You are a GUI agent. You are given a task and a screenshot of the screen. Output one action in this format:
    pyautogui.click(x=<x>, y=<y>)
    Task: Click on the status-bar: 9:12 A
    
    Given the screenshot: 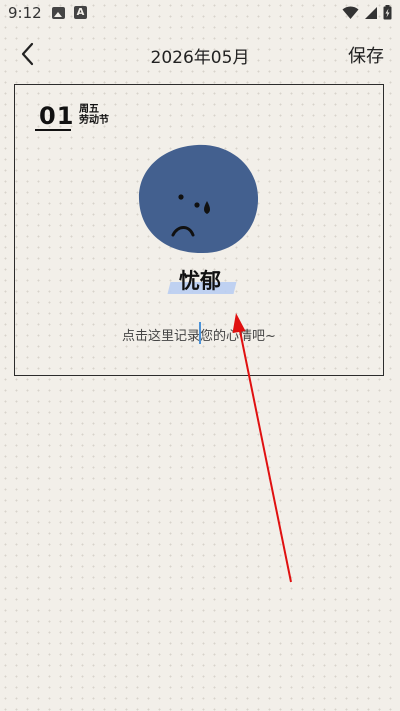 What is the action you would take?
    pyautogui.click(x=200, y=14)
    